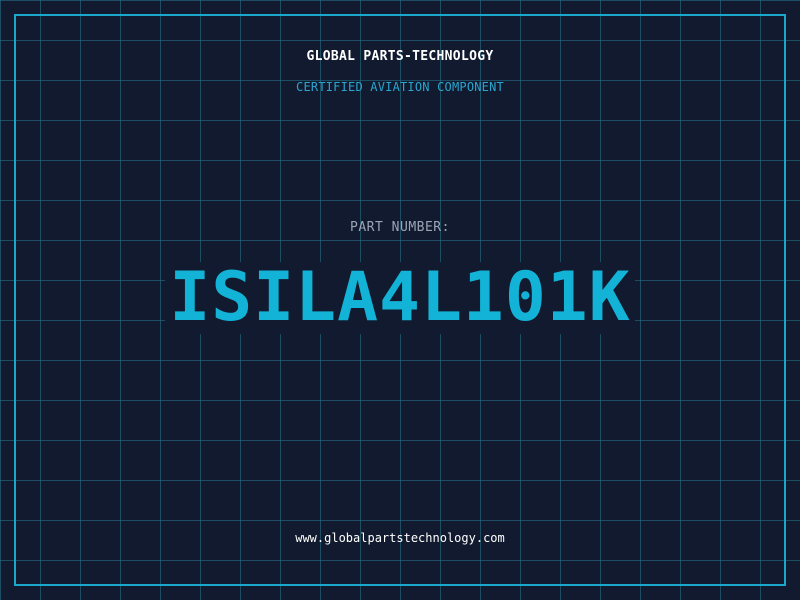  What do you see at coordinates (400, 56) in the screenshot?
I see `company-name: GLOBAL PARTS-TECHNOLOGY` at bounding box center [400, 56].